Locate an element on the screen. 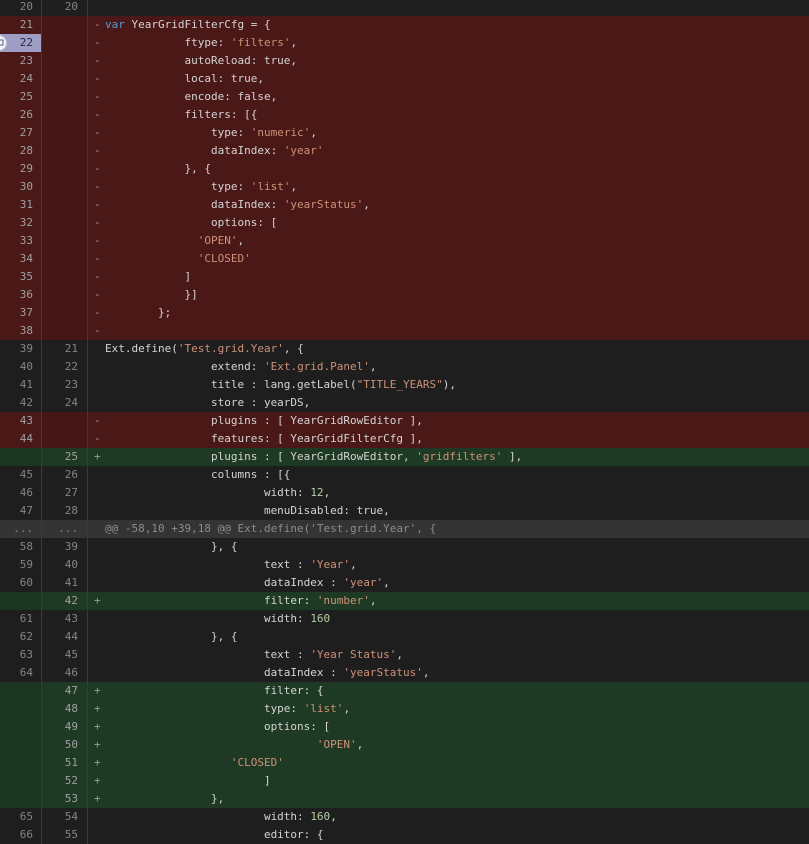 This screenshot has height=844, width=809. old-line-number: 26 is located at coordinates (21, 115).